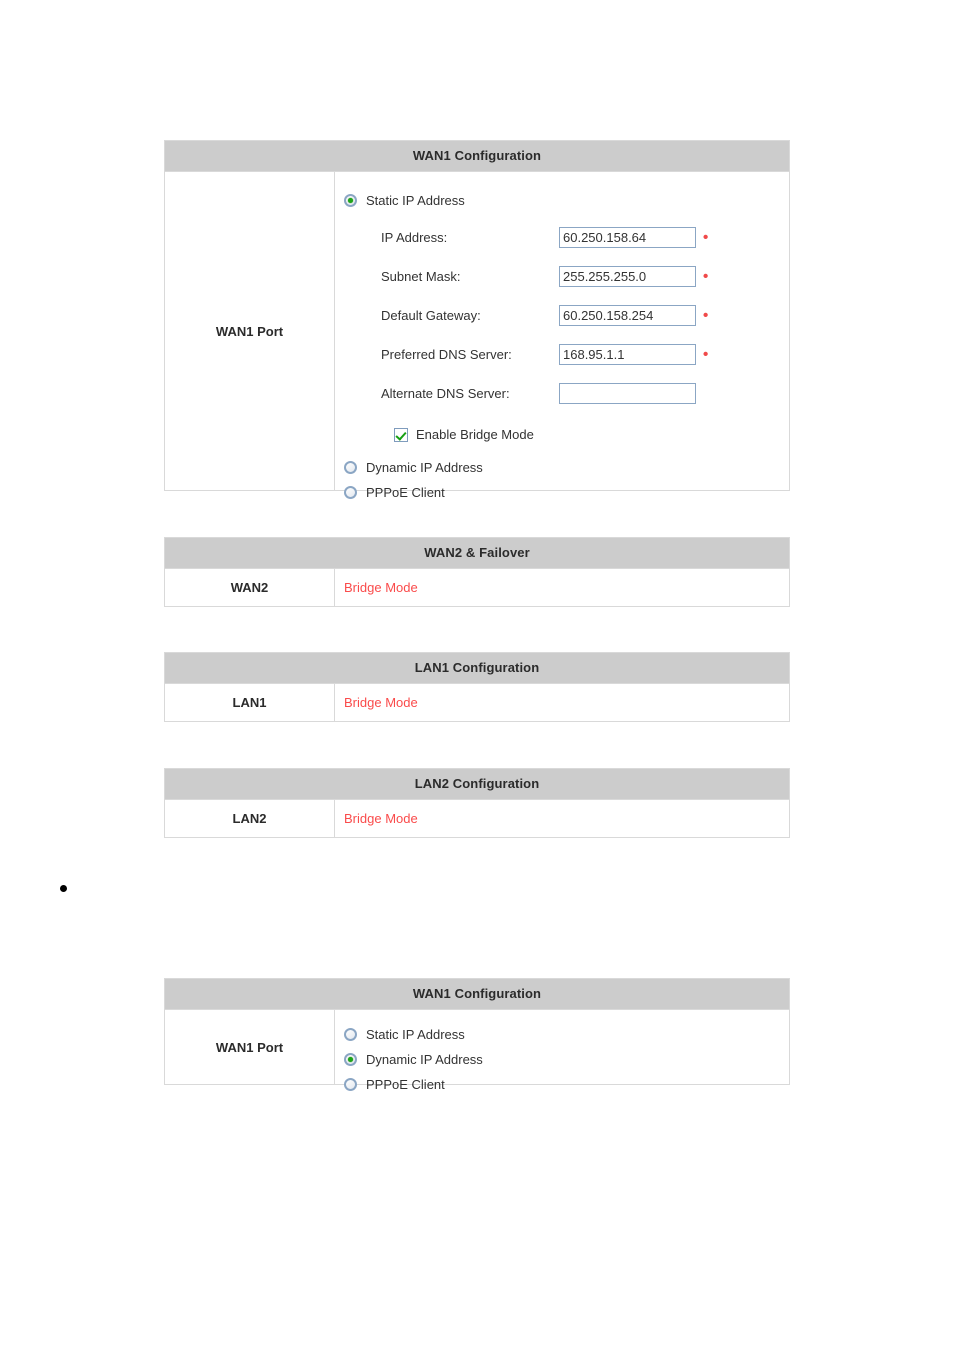  What do you see at coordinates (381, 587) in the screenshot?
I see `wan2-status-badge: Bridge Mode` at bounding box center [381, 587].